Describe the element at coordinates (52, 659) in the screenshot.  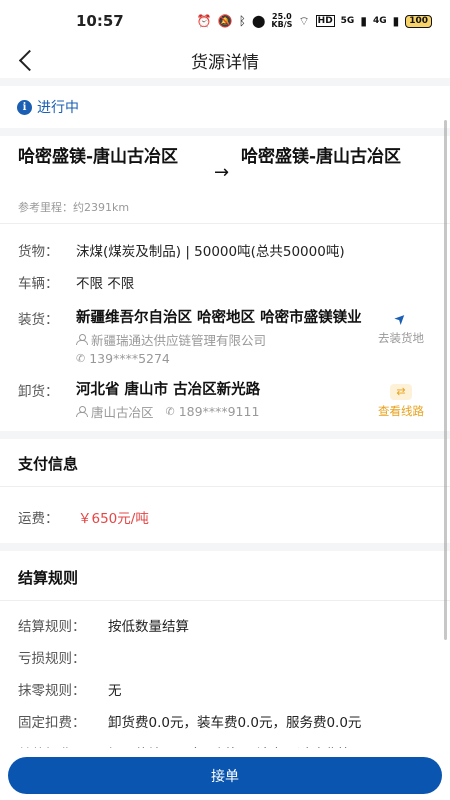
I see `settlement-row-label: 亏损规则：` at that location.